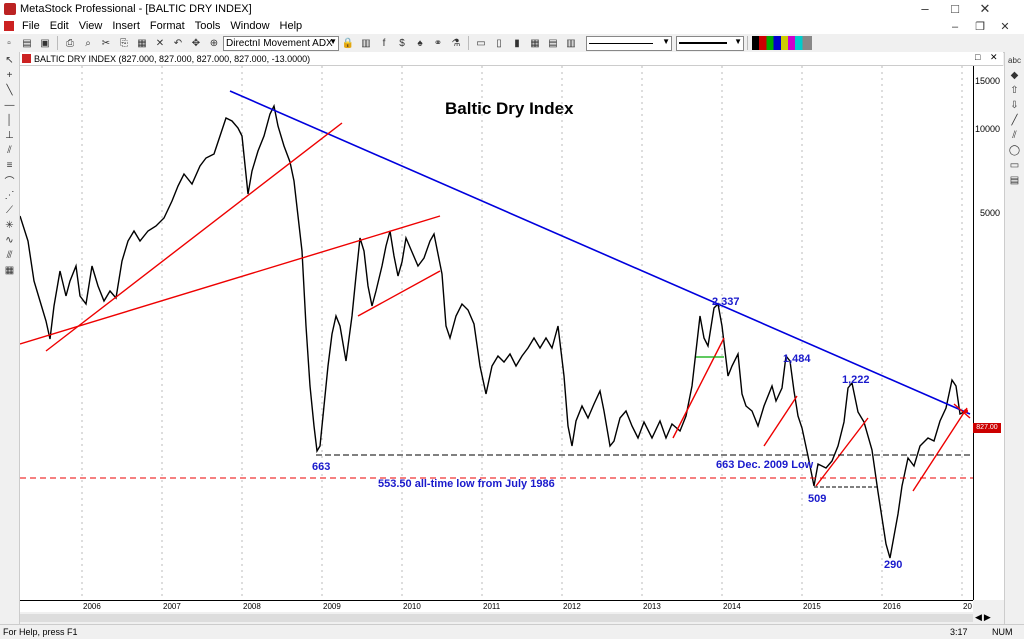 This screenshot has width=1024, height=639. Describe the element at coordinates (652, 606) in the screenshot. I see `date-tick: 2013` at that location.